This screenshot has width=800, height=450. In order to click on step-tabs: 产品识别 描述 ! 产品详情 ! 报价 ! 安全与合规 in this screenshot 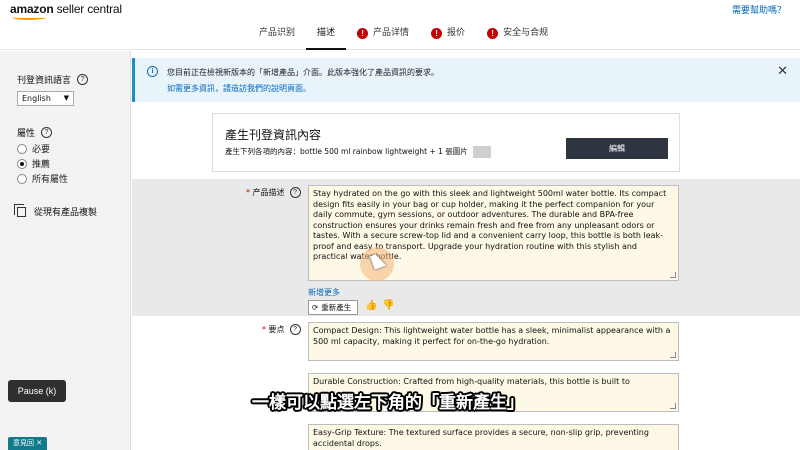, I will do `click(403, 36)`.